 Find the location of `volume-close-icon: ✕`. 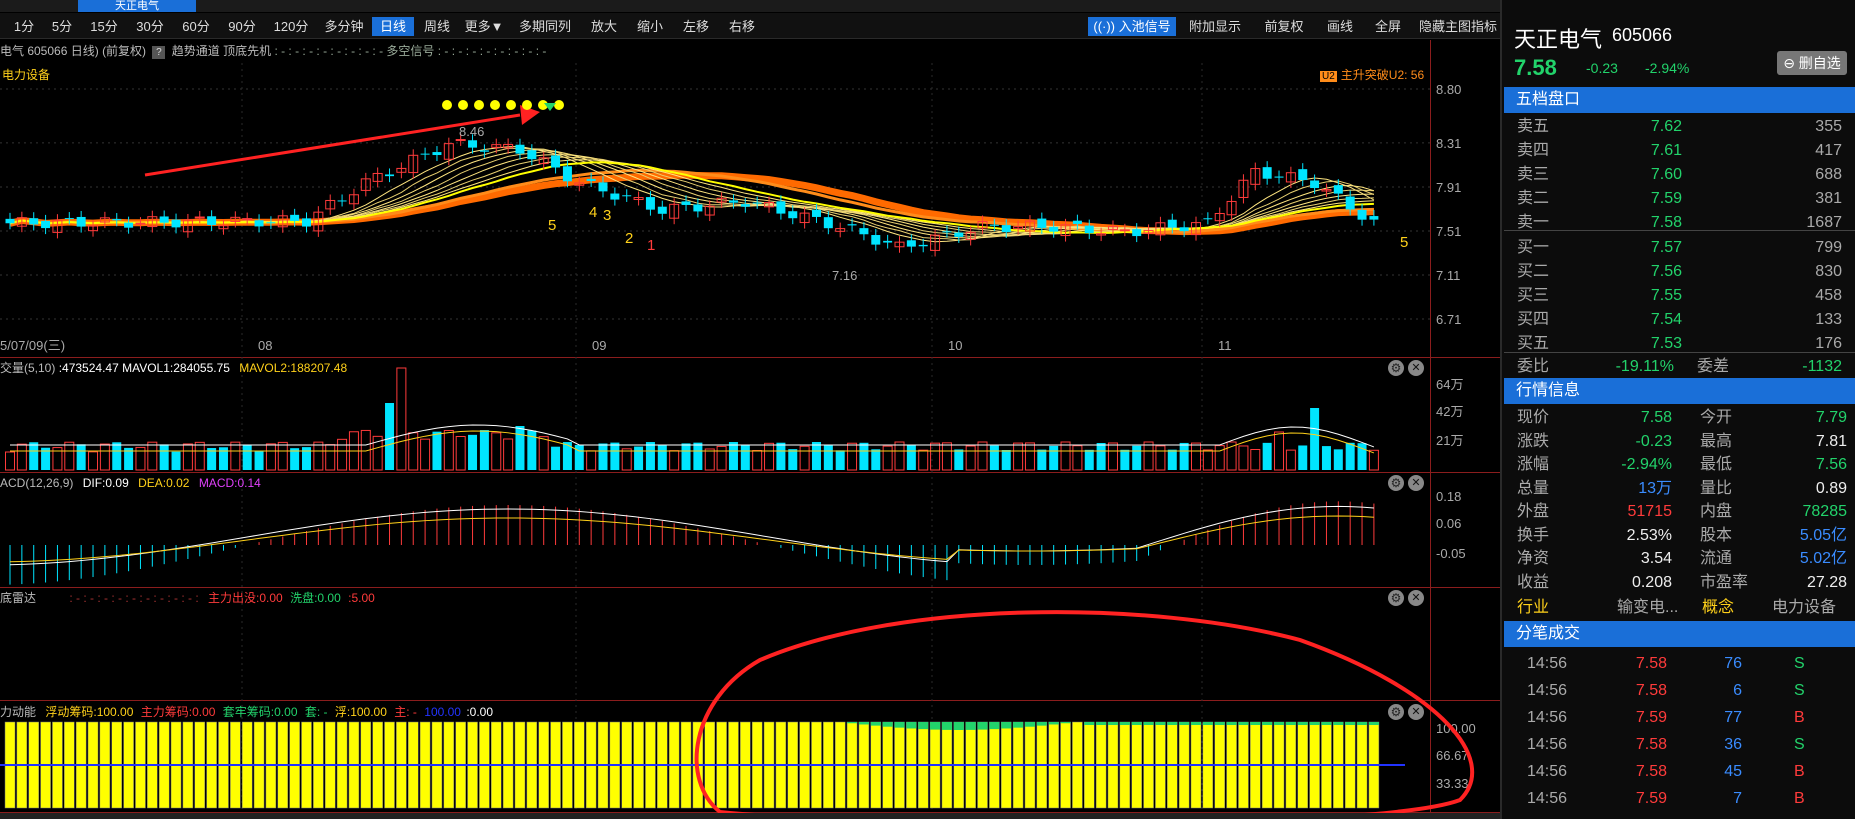

volume-close-icon: ✕ is located at coordinates (1416, 368).